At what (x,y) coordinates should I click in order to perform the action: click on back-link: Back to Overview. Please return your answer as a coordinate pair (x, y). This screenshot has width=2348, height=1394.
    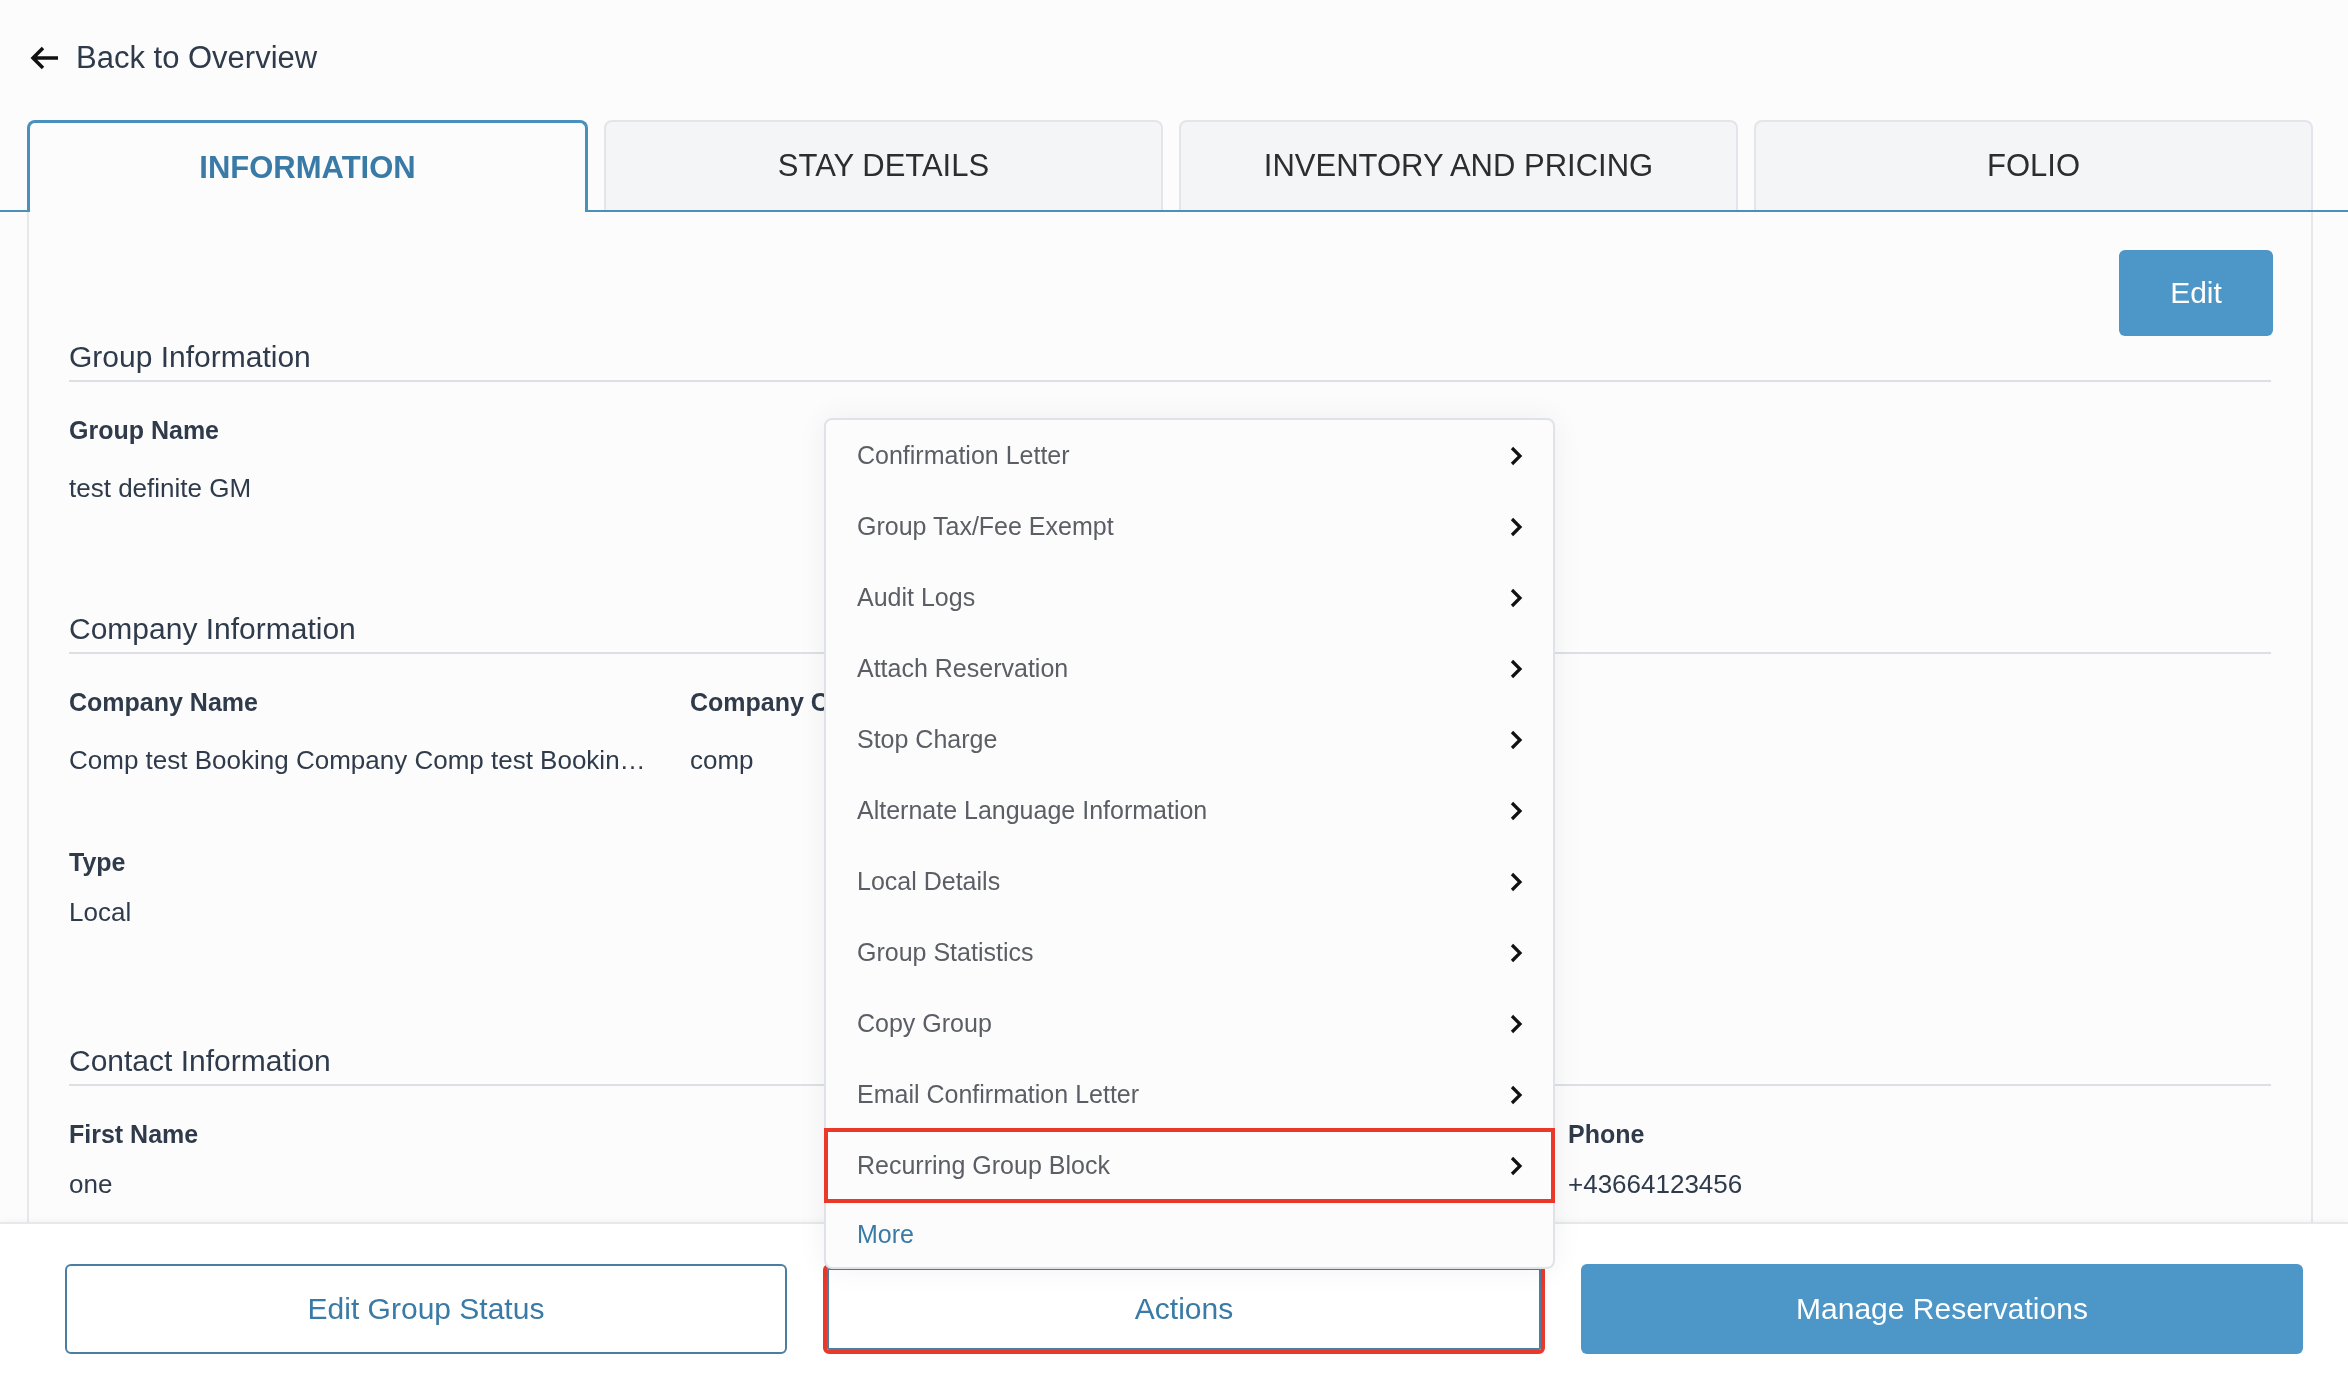
    Looking at the image, I should click on (174, 58).